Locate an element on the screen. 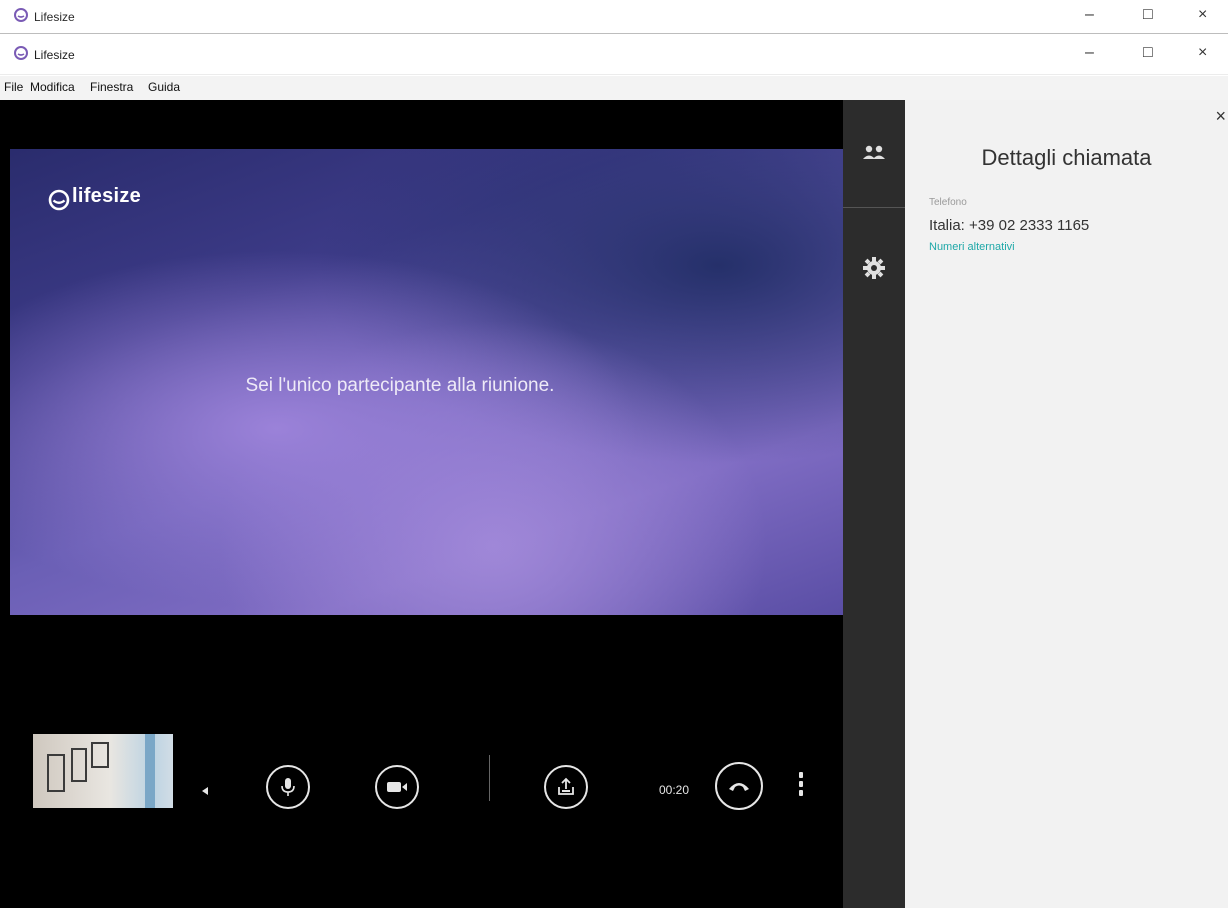  camera-button is located at coordinates (397, 787).